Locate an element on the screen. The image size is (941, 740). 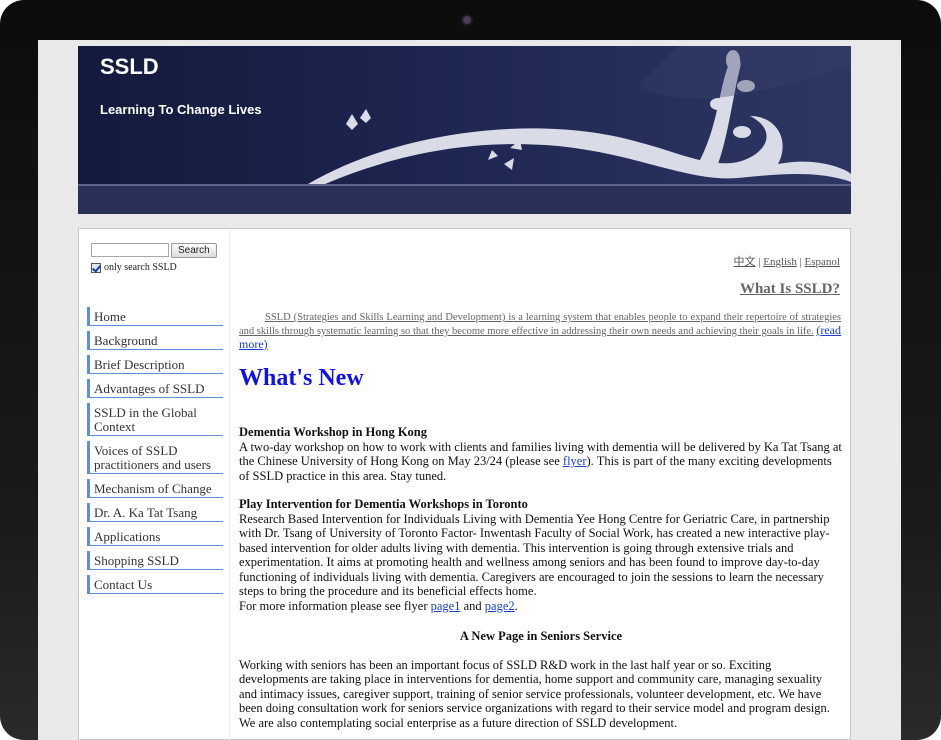
column-divider is located at coordinates (229, 484).